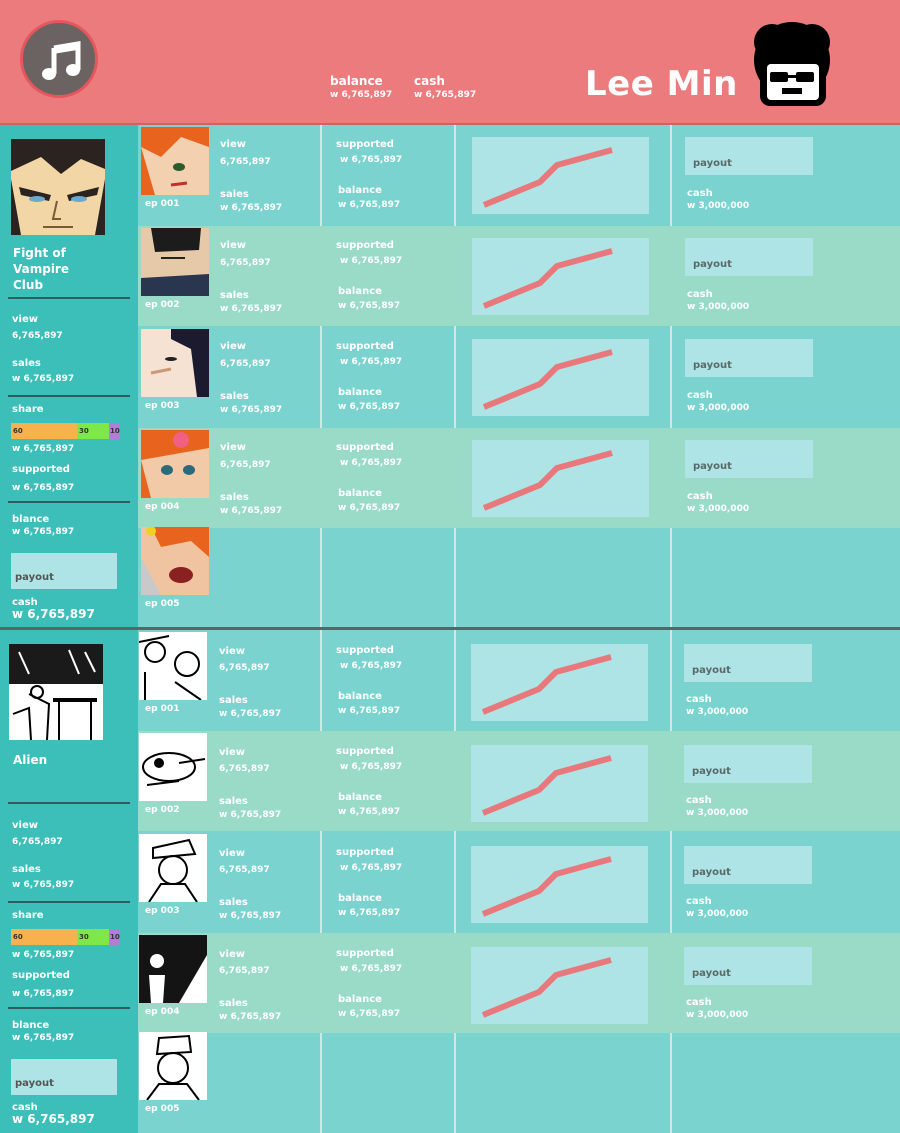 The image size is (900, 1133). What do you see at coordinates (162, 709) in the screenshot?
I see `episode-number: ep 001` at bounding box center [162, 709].